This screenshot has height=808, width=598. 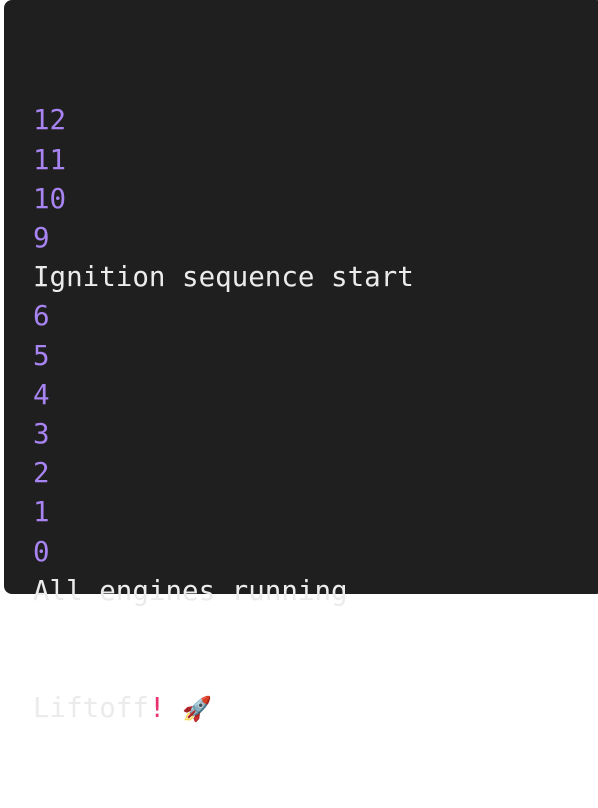 I want to click on exclamation-mark: !, so click(x=157, y=708).